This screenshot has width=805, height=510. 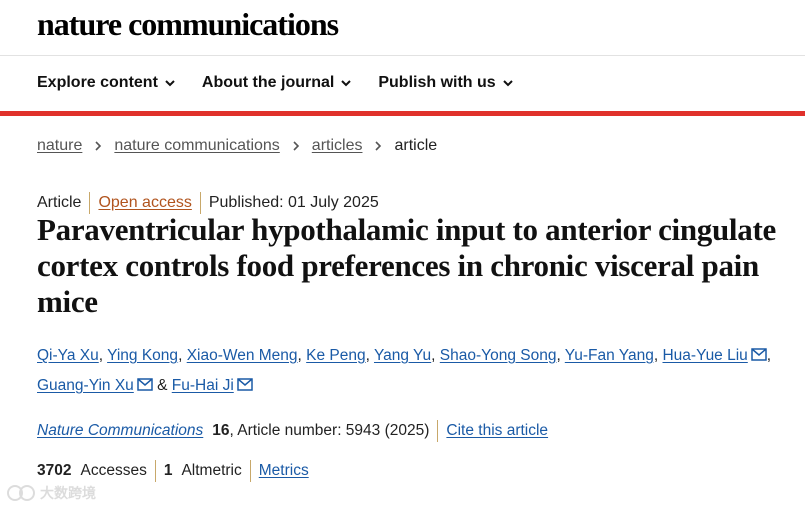 I want to click on nav-about-journal: About the journal, so click(x=277, y=83).